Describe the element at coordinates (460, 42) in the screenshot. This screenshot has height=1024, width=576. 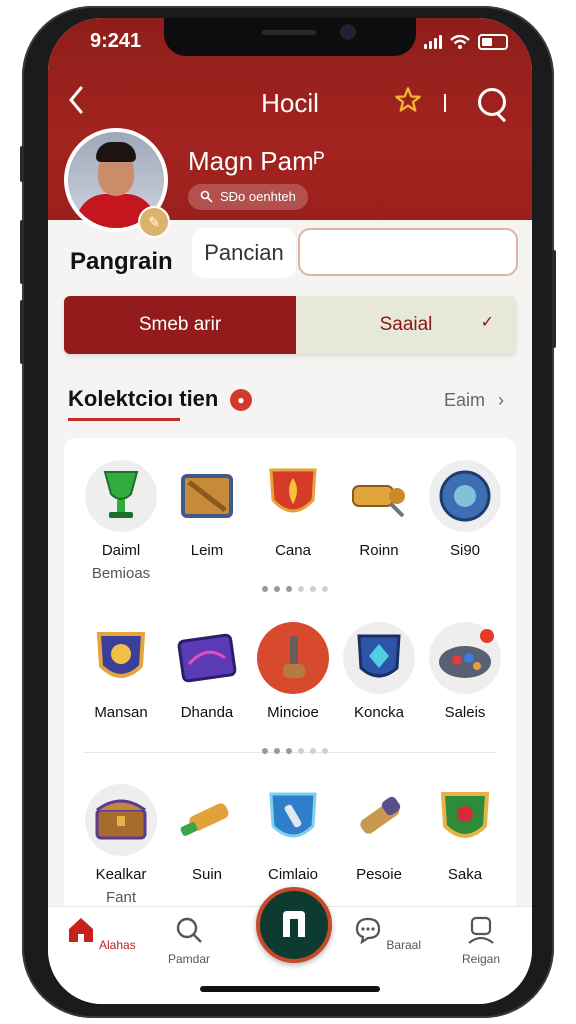
I see `wifi-icon` at that location.